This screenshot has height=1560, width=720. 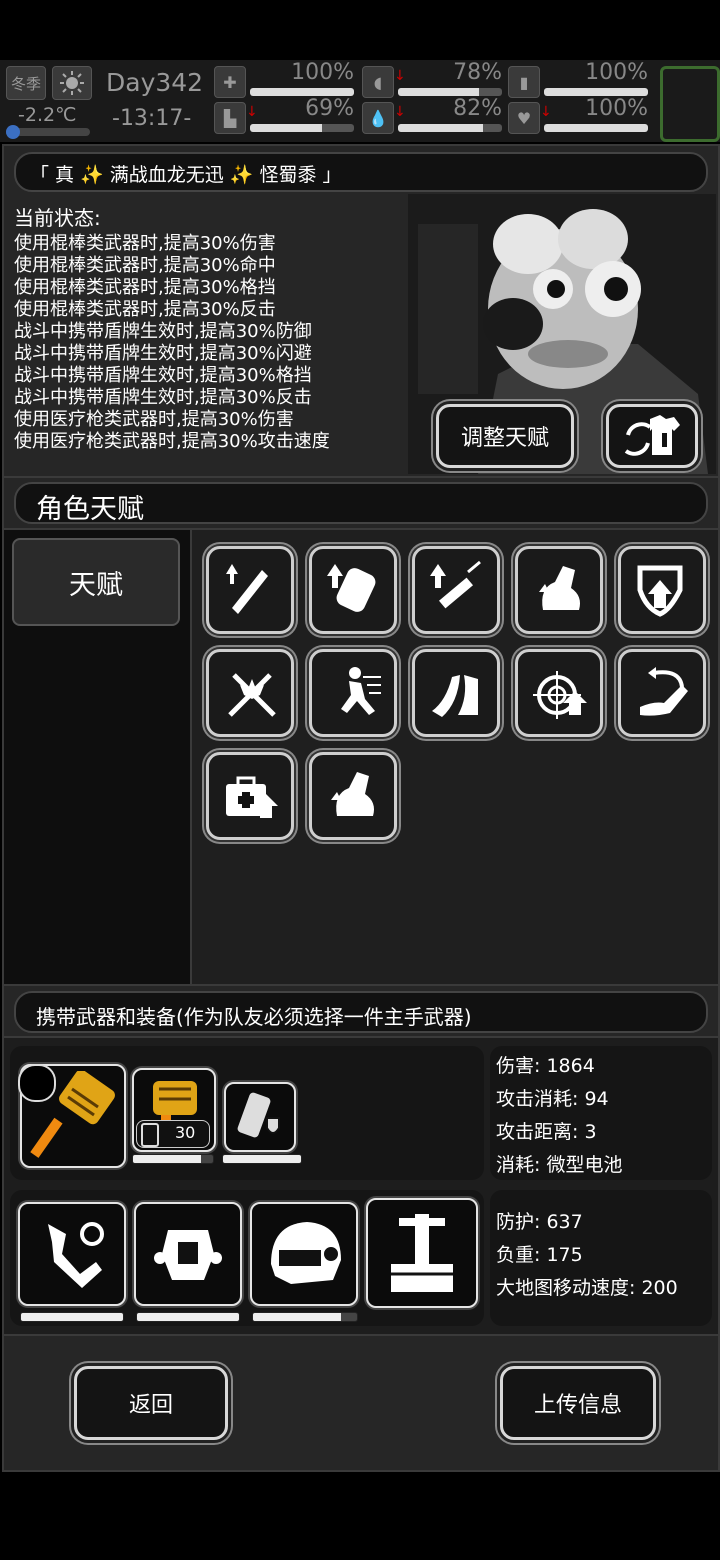 I want to click on stomach-icon: ◖, so click(x=378, y=82).